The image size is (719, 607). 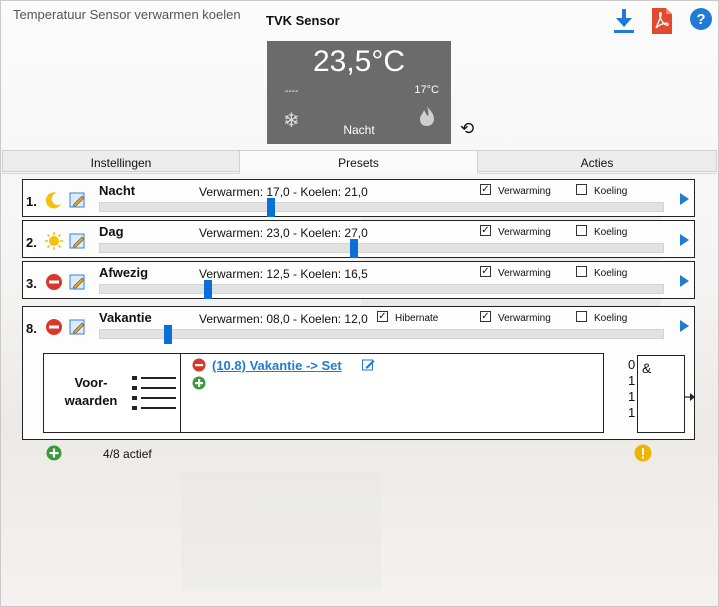 I want to click on preset-number: 8., so click(x=31, y=328).